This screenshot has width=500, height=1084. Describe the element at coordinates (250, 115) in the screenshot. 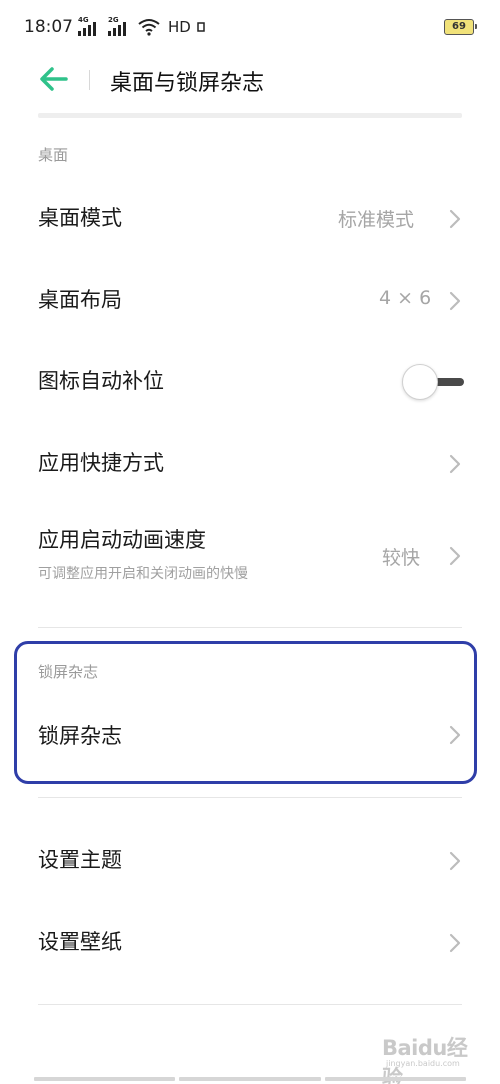

I see `top-scroll-strip` at that location.